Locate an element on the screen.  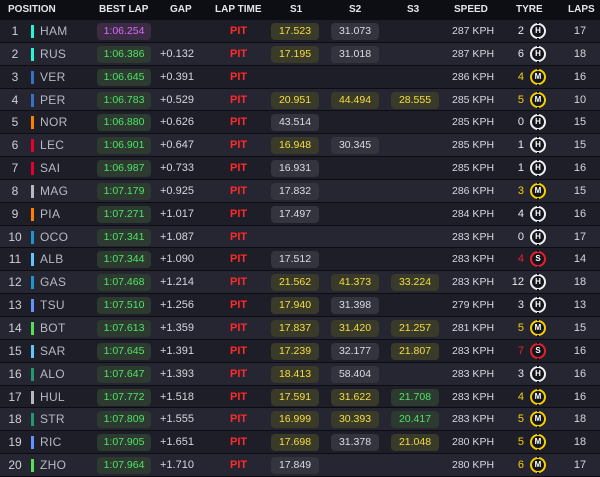
best-lap-time: 1:07.645 is located at coordinates (124, 351).